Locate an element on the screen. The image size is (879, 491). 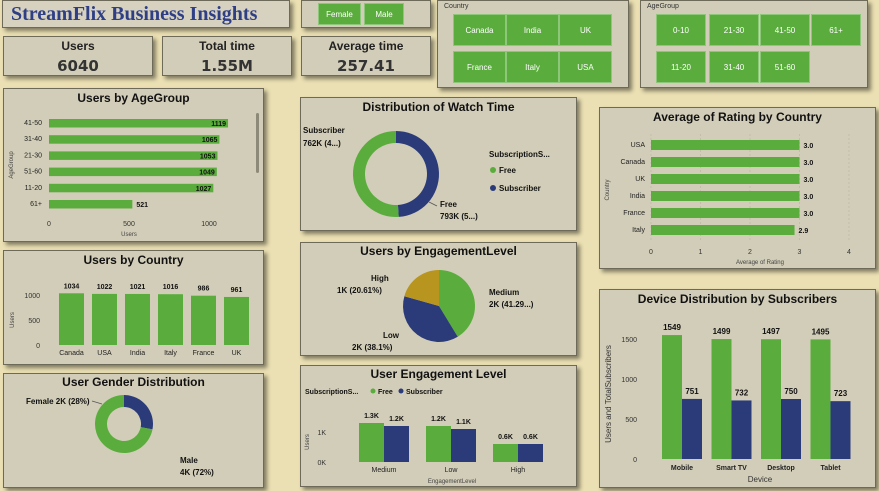
rating-data-label: 2.9 is located at coordinates (804, 231).